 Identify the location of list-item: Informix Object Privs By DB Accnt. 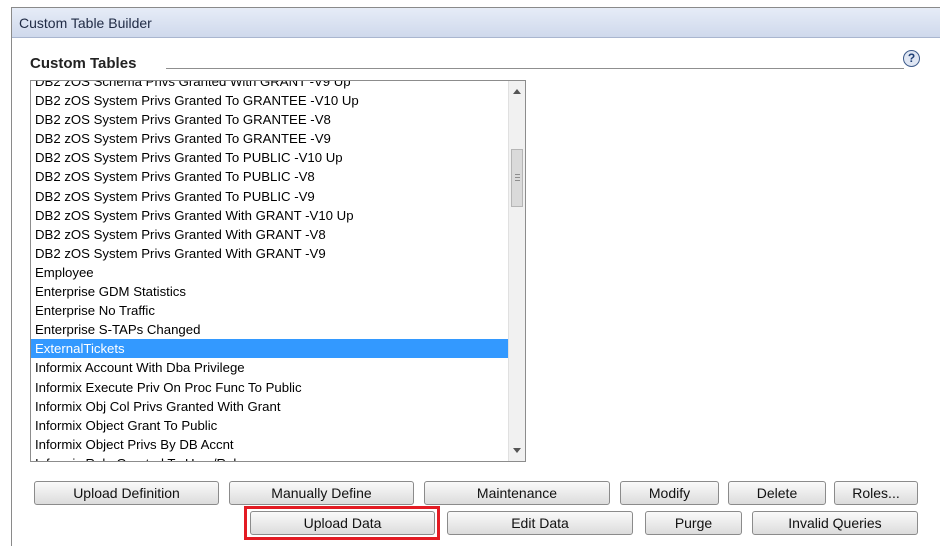
(270, 444).